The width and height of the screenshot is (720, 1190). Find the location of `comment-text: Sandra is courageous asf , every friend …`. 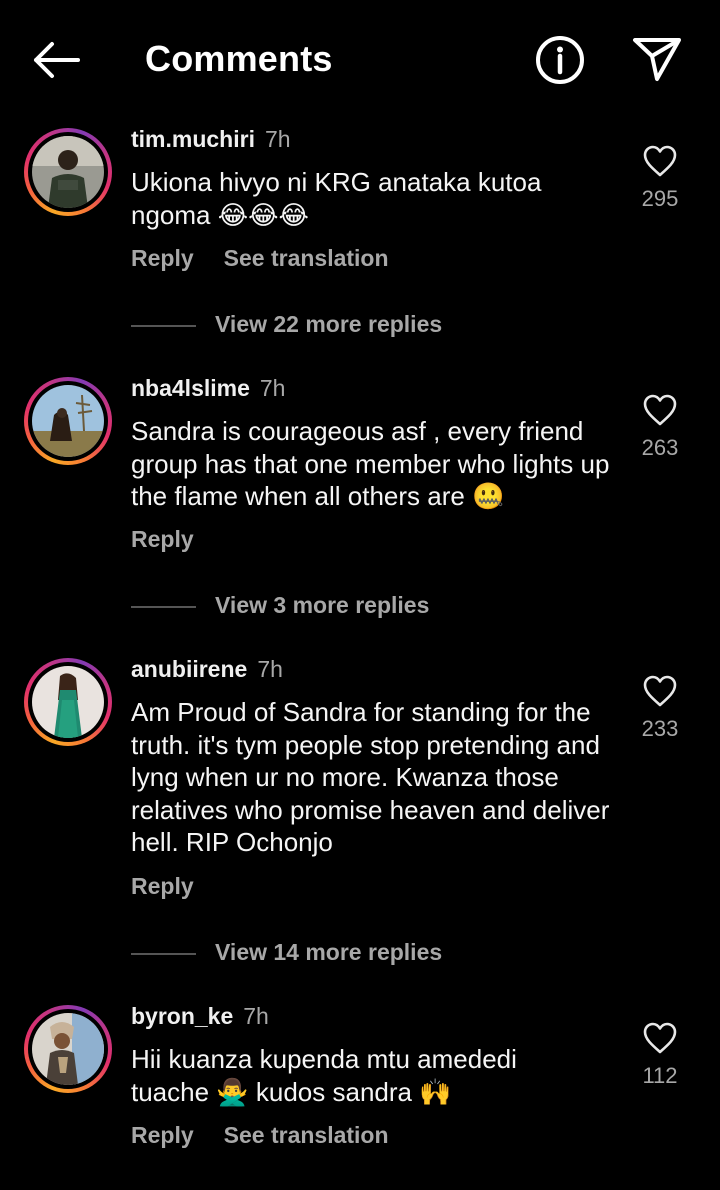

comment-text: Sandra is courageous asf , every friend … is located at coordinates (370, 463).